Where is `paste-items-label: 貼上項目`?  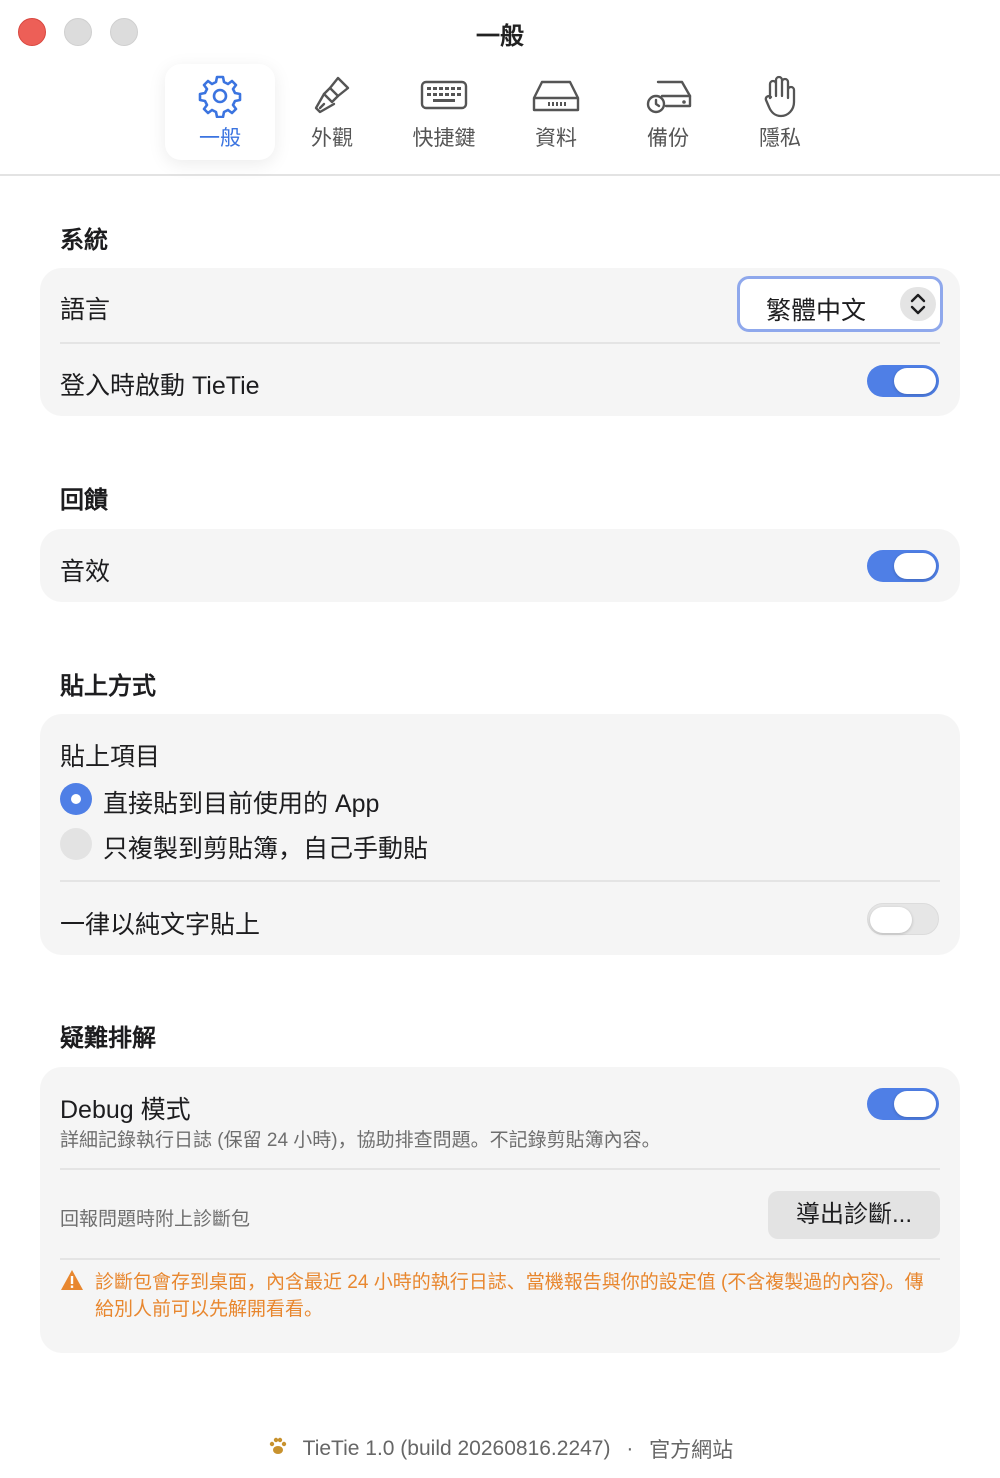
paste-items-label: 貼上項目 is located at coordinates (110, 757).